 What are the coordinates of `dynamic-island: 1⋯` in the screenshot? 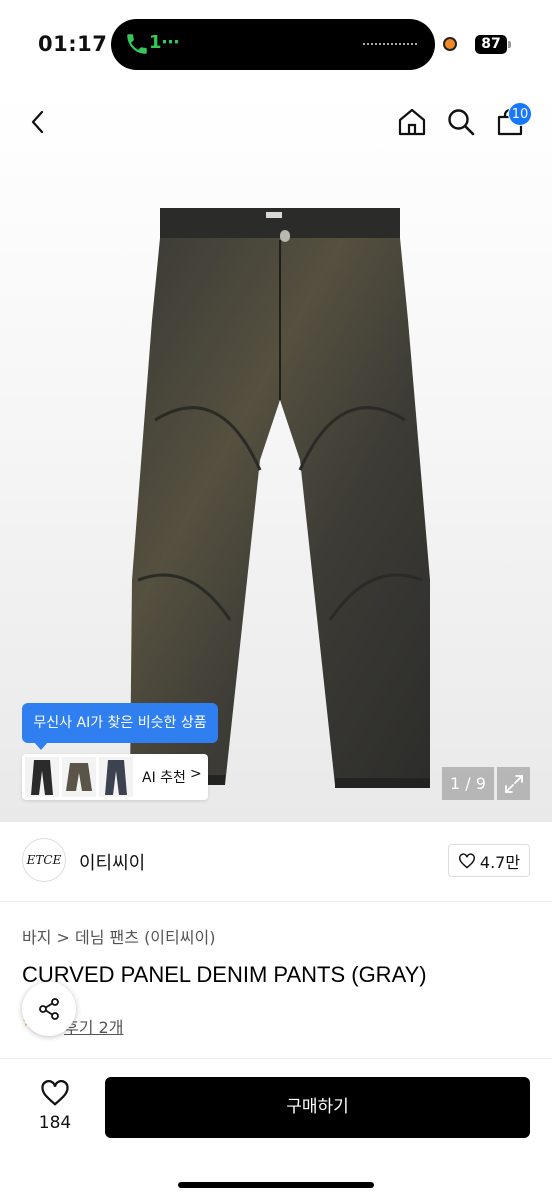 It's located at (273, 44).